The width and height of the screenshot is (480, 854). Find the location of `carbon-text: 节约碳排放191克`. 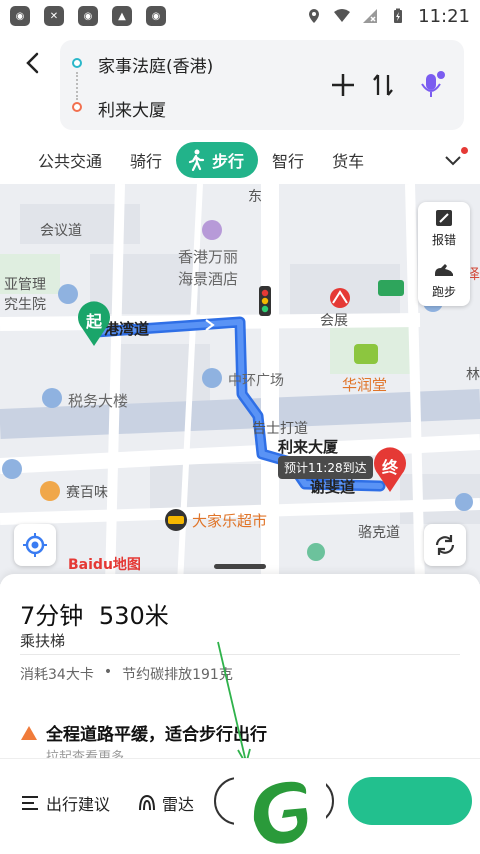

carbon-text: 节约碳排放191克 is located at coordinates (177, 675).